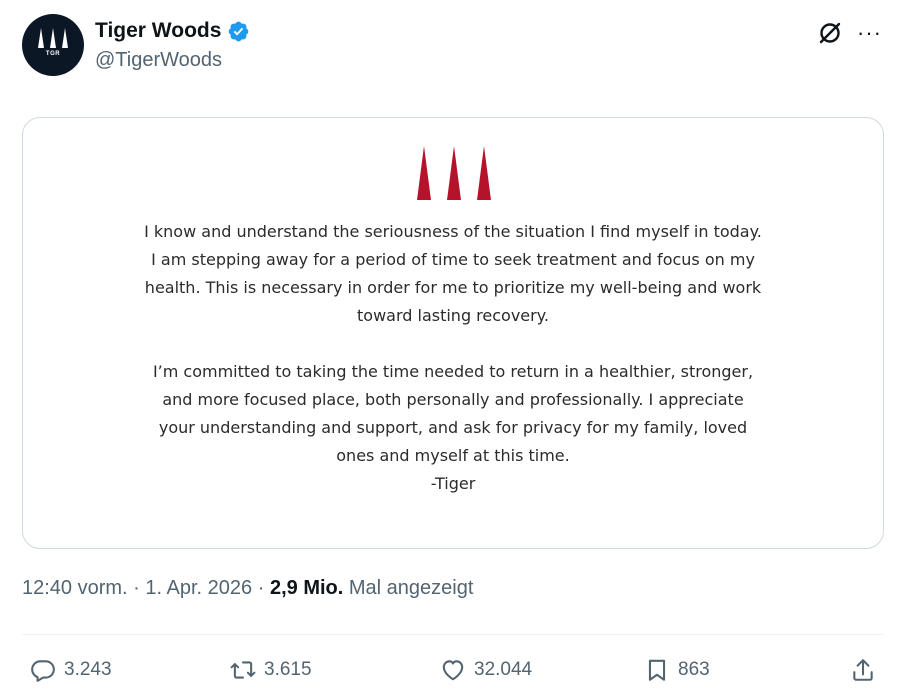 The width and height of the screenshot is (900, 696). What do you see at coordinates (849, 33) in the screenshot?
I see `header-actions: ···` at bounding box center [849, 33].